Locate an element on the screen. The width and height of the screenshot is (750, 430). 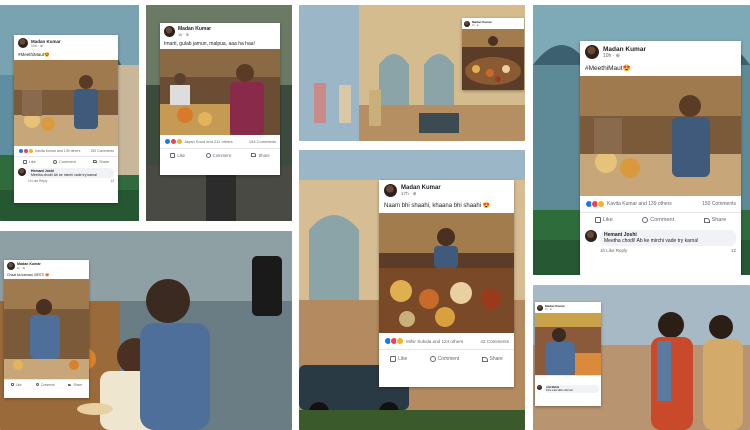
comment: Anil Mehta Kitni mast dikh rahi hai! is located at coordinates (568, 389).